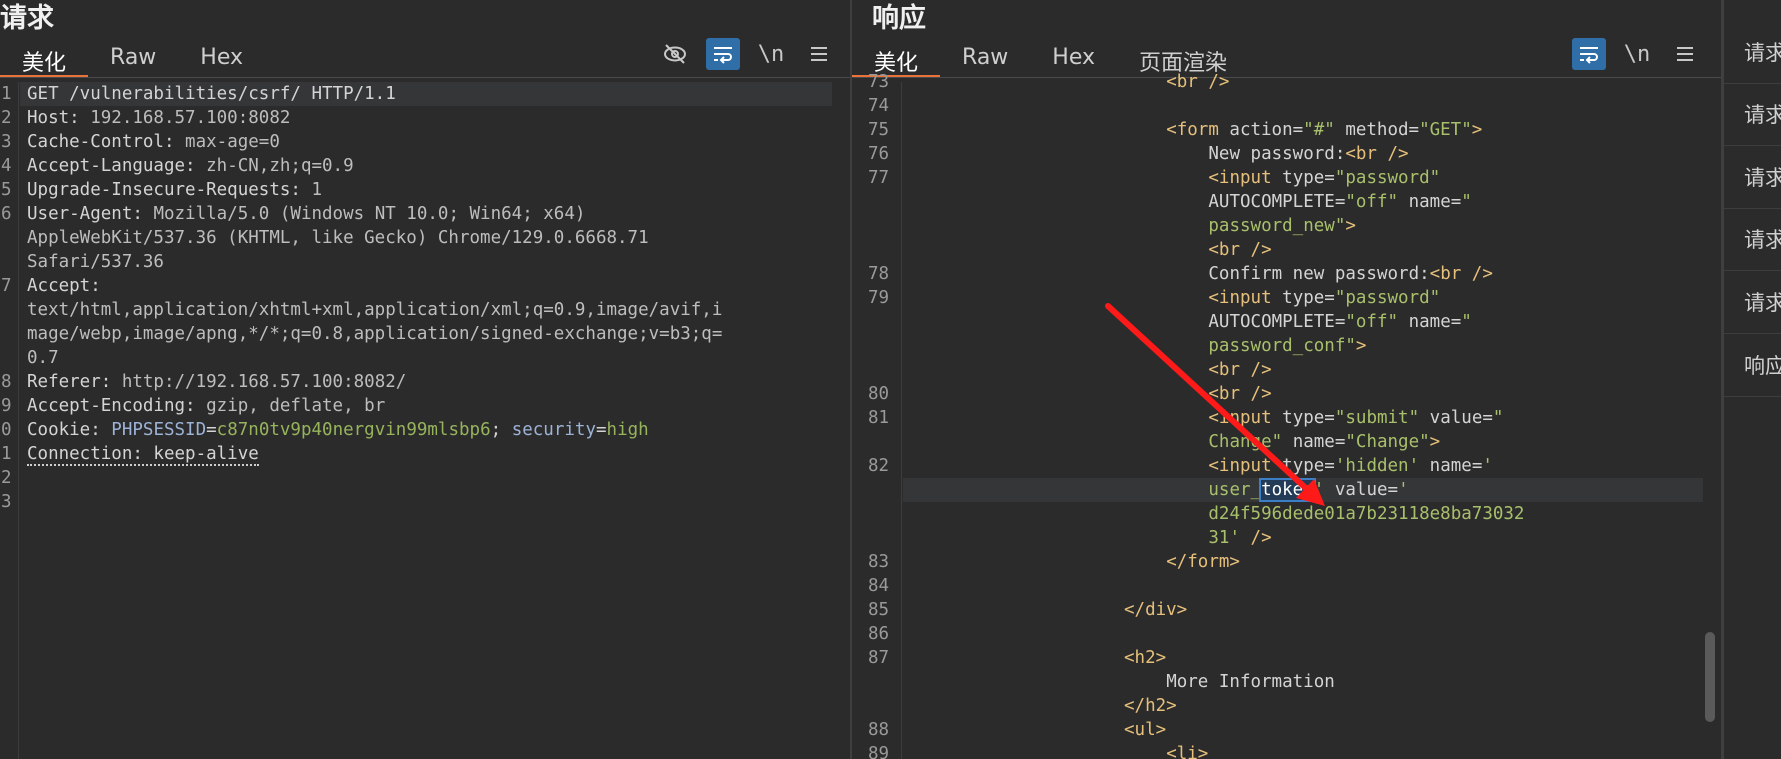 This screenshot has height=759, width=1781. What do you see at coordinates (1286, 586) in the screenshot?
I see `response-line: 84` at bounding box center [1286, 586].